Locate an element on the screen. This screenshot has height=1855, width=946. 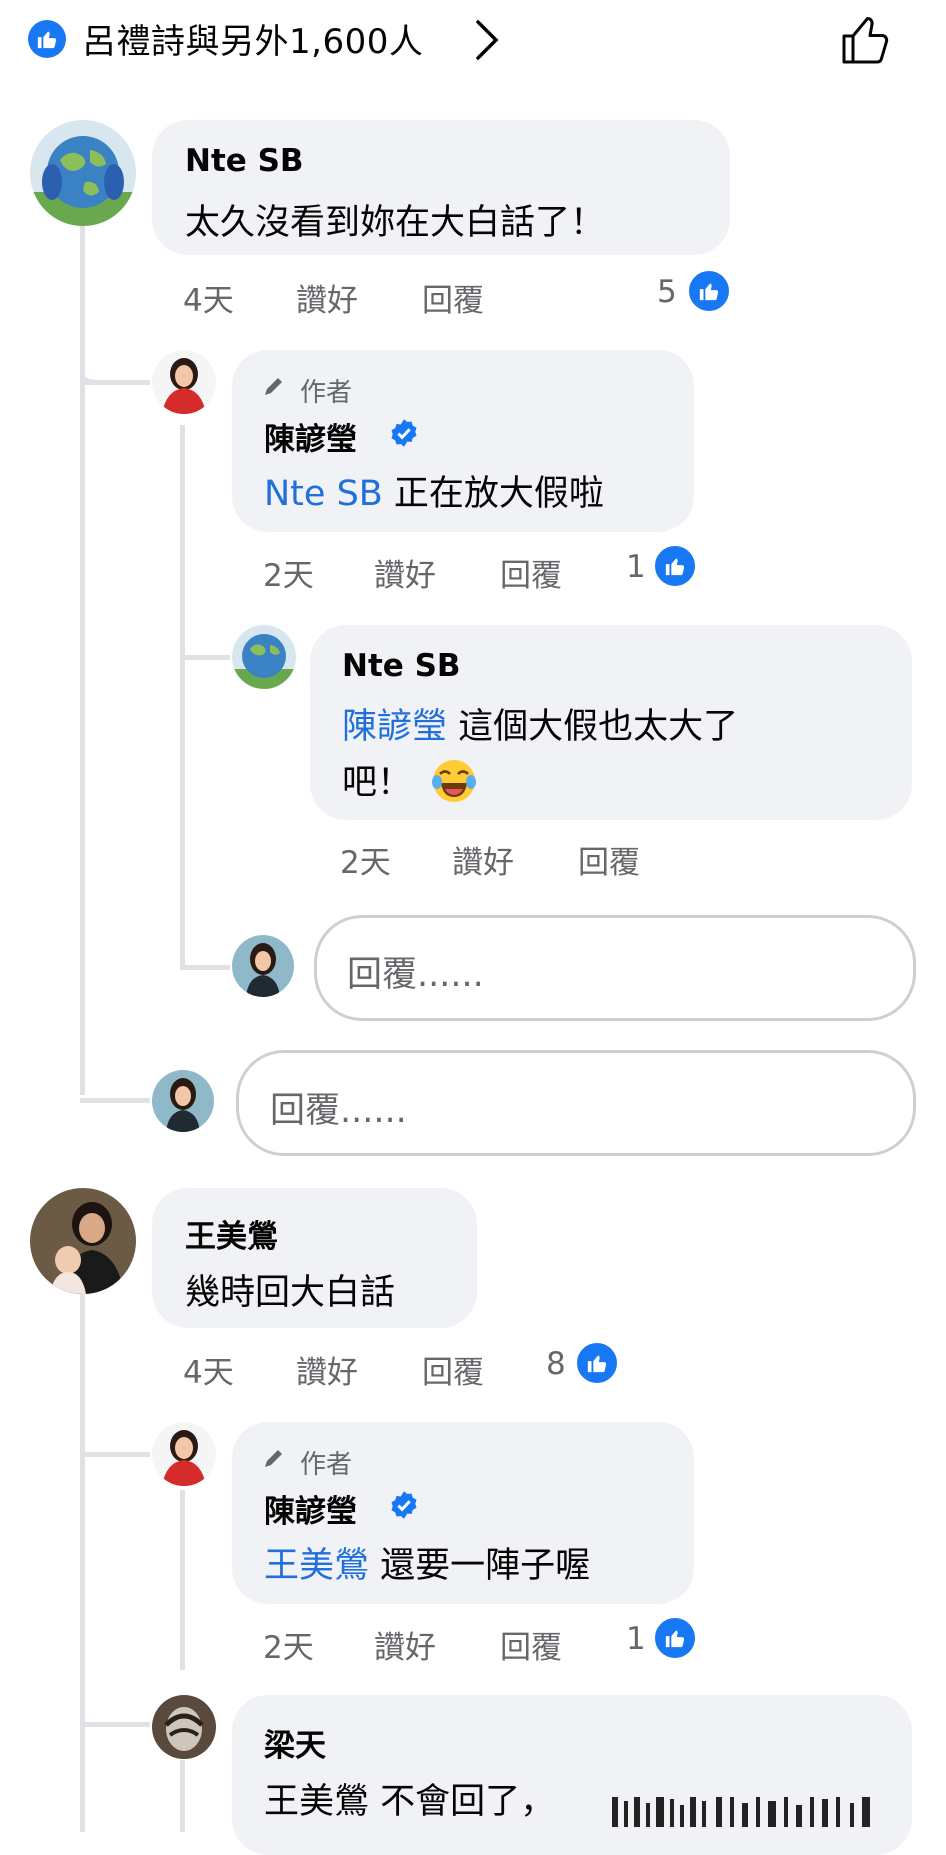
comment-text: 吧！ is located at coordinates (377, 783).